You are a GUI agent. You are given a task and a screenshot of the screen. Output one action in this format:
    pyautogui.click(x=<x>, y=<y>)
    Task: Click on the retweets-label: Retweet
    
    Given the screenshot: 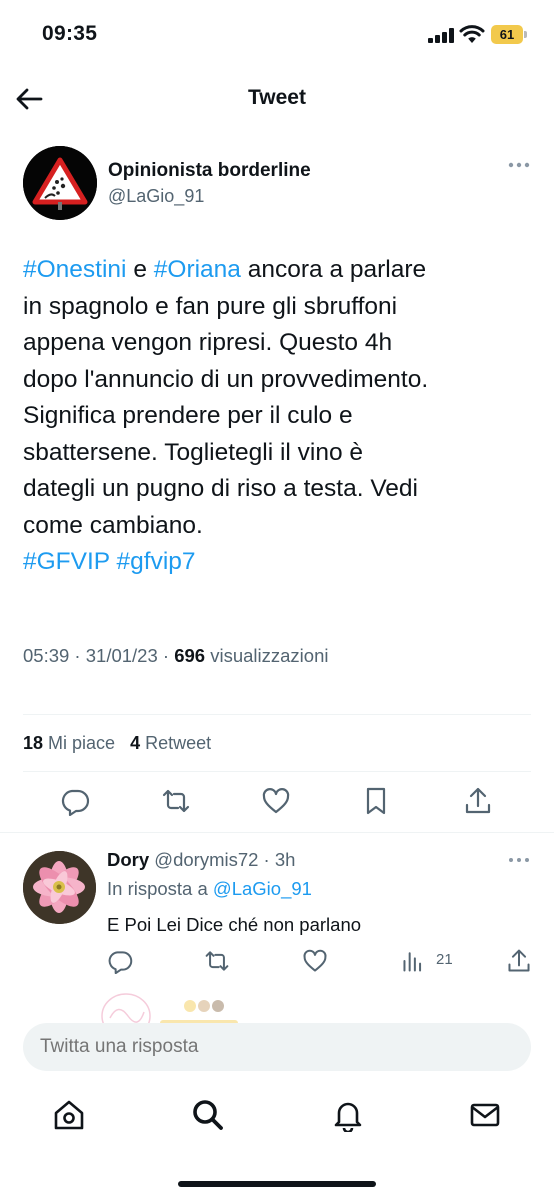 What is the action you would take?
    pyautogui.click(x=178, y=743)
    